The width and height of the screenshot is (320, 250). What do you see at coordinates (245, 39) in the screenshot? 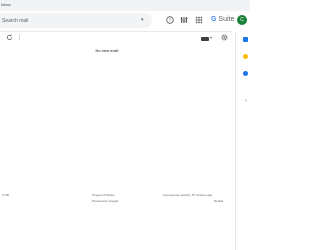
I see `calendar-icon` at bounding box center [245, 39].